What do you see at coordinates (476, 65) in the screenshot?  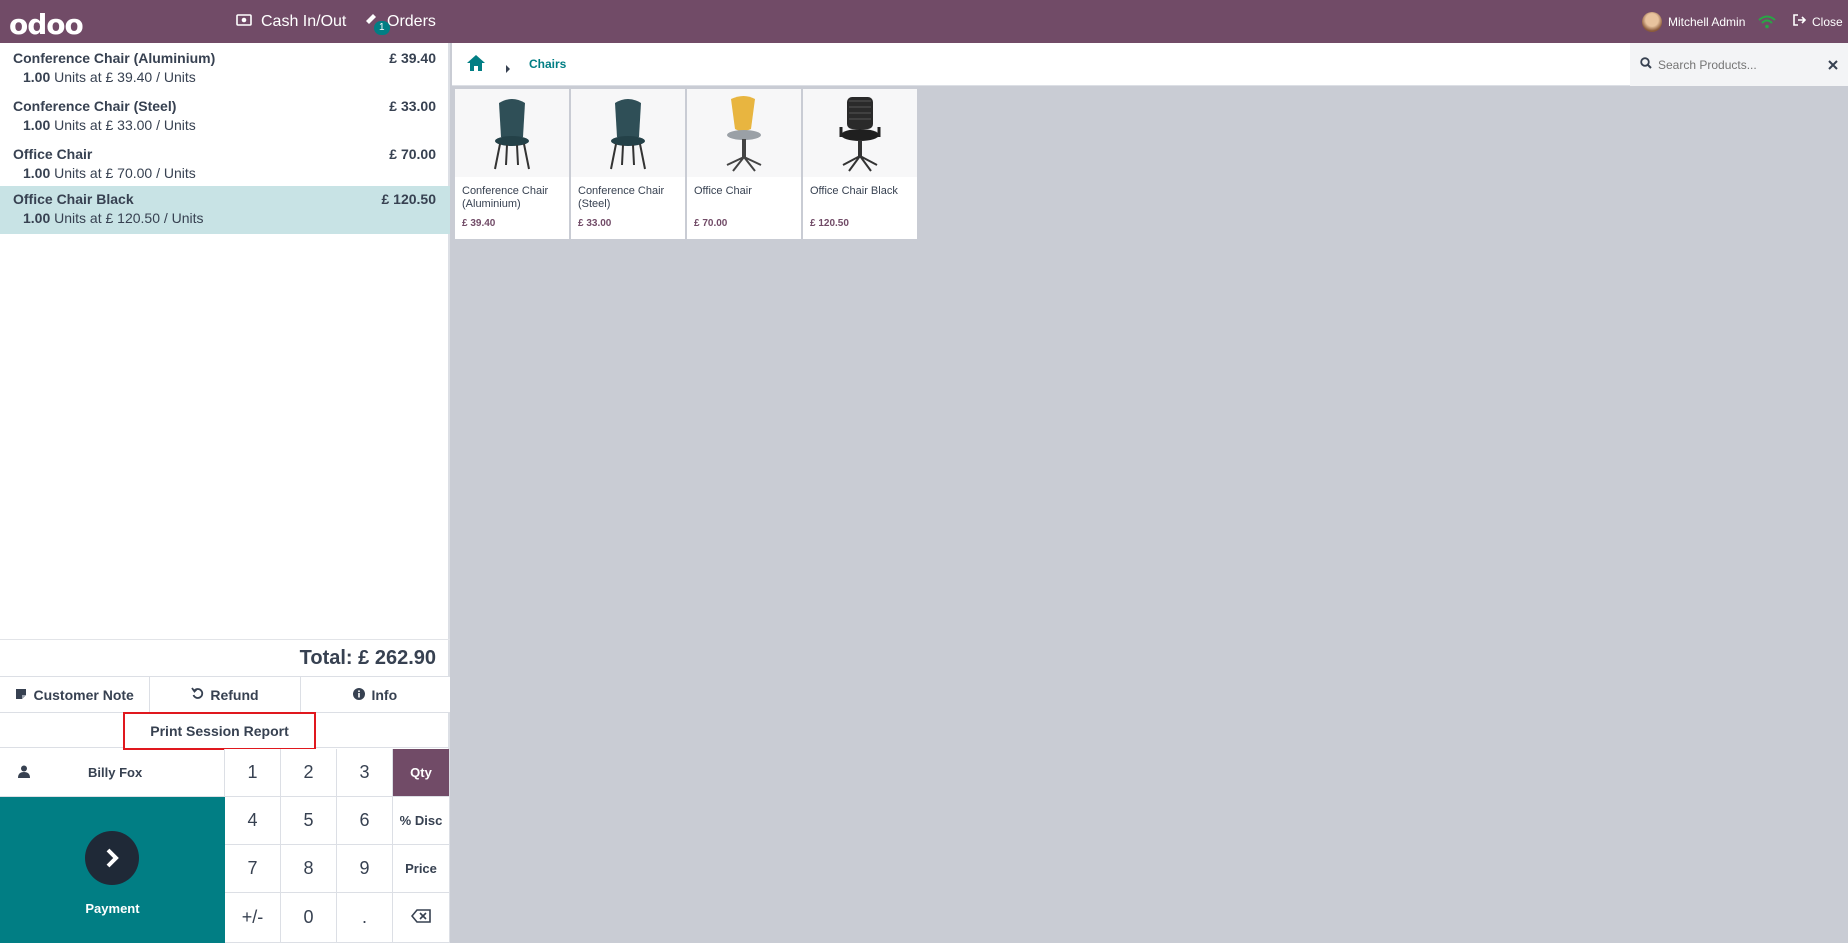 I see `home-icon` at bounding box center [476, 65].